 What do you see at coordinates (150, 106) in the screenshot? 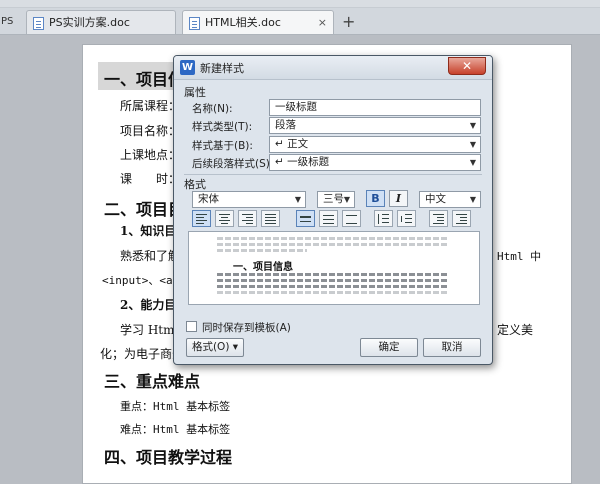
I see `course-line: 所属课程：` at bounding box center [150, 106].